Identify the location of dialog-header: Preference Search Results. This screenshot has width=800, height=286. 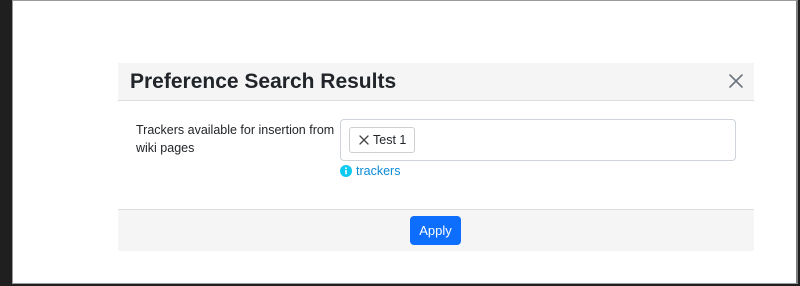
(436, 82).